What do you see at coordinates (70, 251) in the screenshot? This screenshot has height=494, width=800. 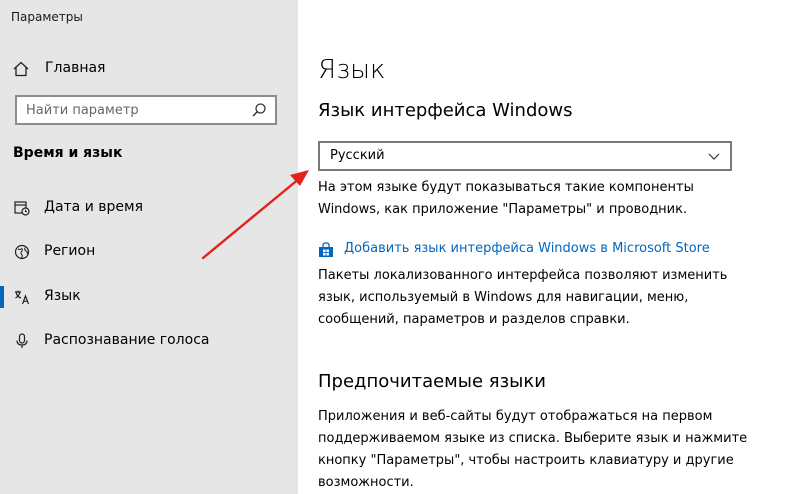 I see `sidebar-item-label: Регион` at bounding box center [70, 251].